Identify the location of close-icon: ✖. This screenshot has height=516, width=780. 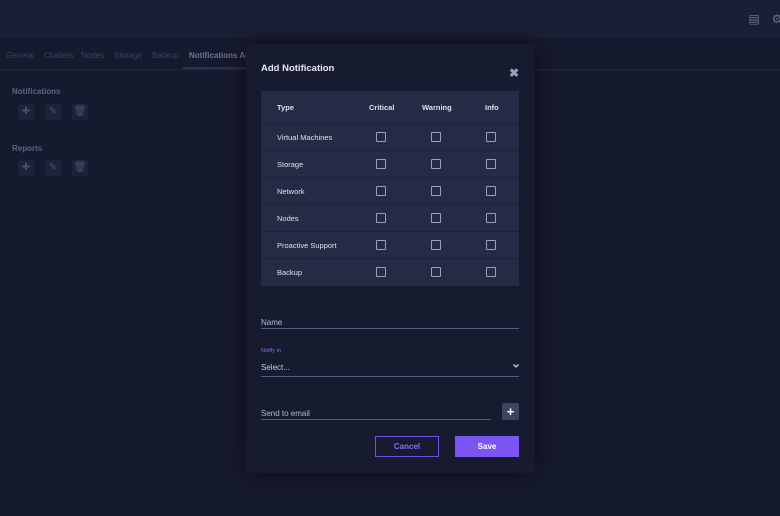
(514, 73).